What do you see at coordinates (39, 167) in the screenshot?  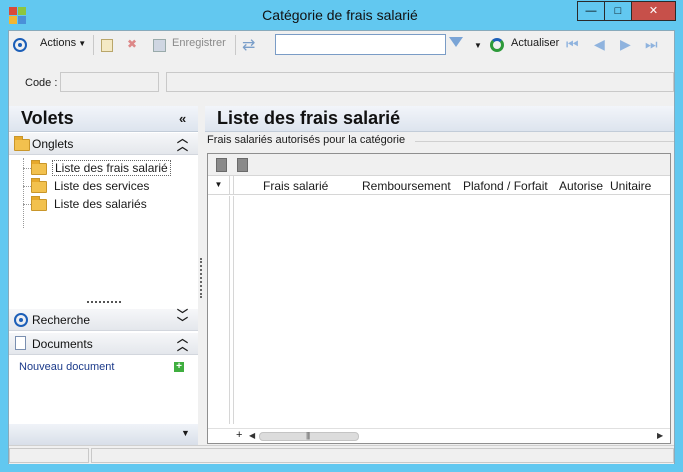 I see `open-folder-icon` at bounding box center [39, 167].